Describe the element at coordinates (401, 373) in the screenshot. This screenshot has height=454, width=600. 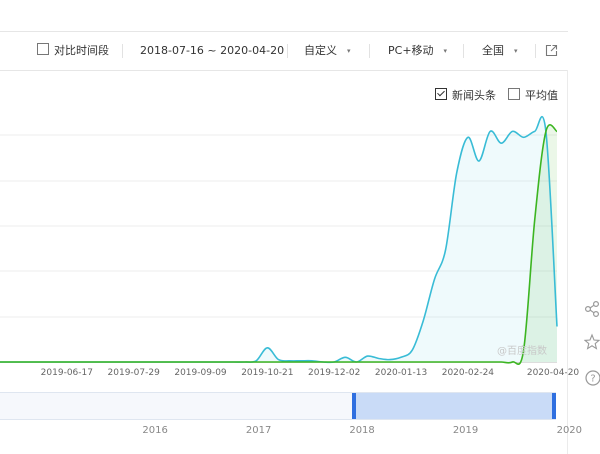
I see `x-tick-label: 2020-01-13` at that location.